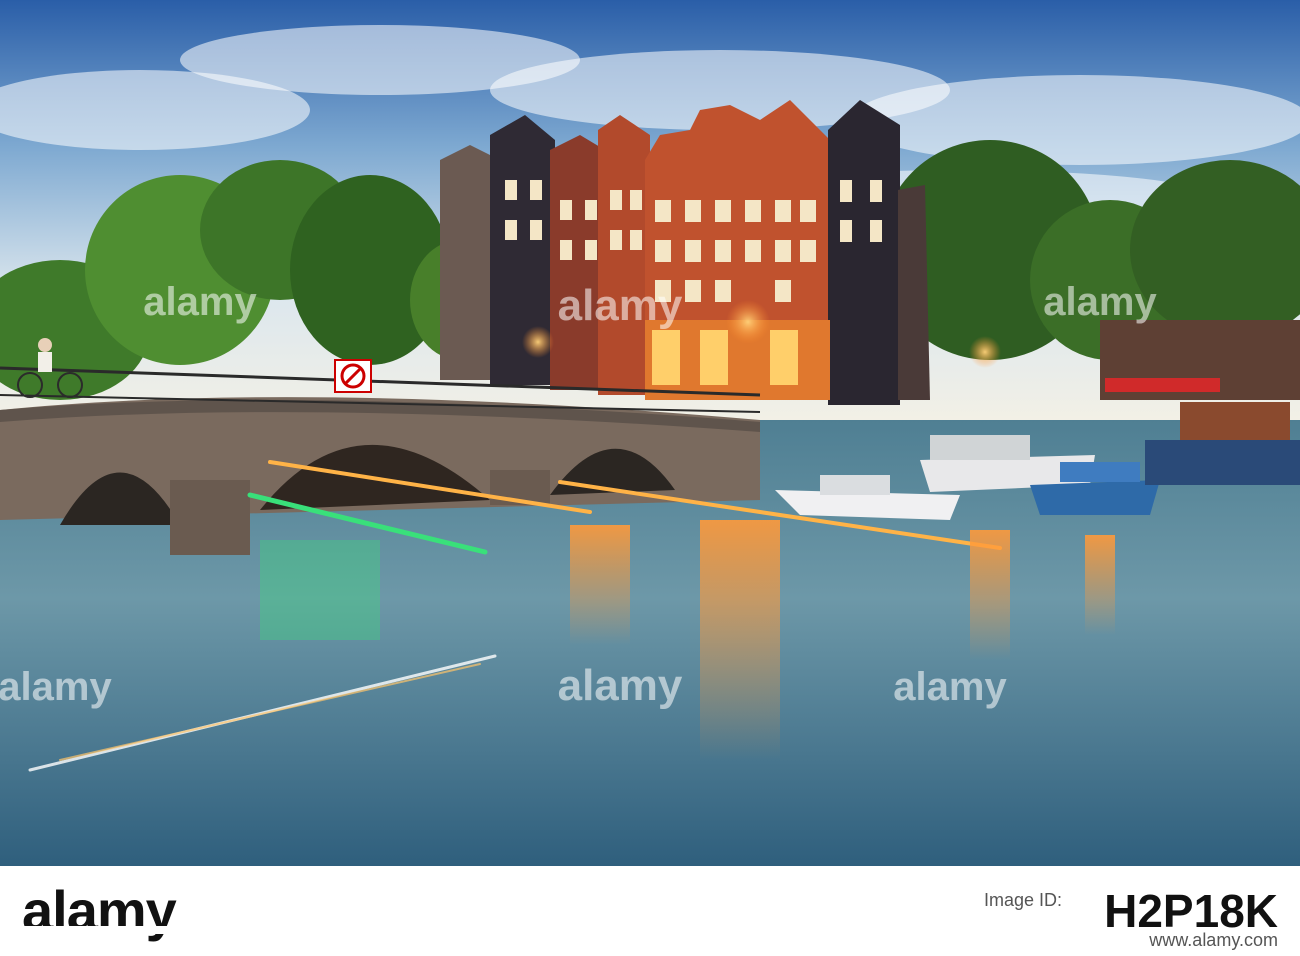  Describe the element at coordinates (99, 910) in the screenshot. I see `alamy-logo: alamy` at that location.